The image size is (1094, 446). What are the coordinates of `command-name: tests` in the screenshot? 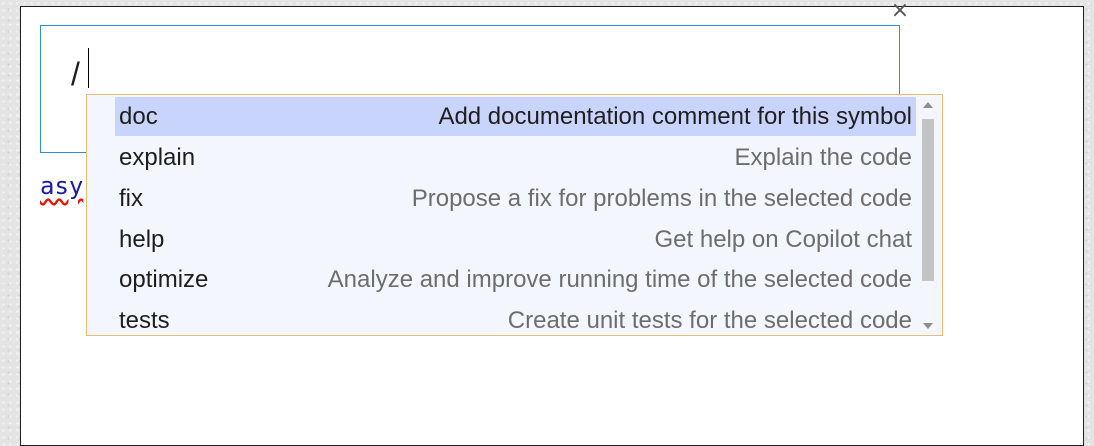 It's located at (144, 320).